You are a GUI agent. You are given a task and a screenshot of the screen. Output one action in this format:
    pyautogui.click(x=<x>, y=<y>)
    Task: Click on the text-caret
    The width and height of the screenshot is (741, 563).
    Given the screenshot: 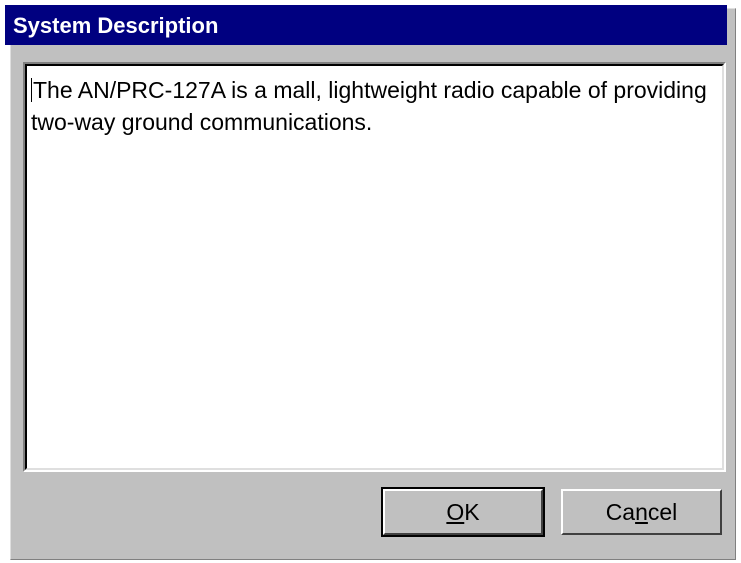 What is the action you would take?
    pyautogui.click(x=31, y=90)
    